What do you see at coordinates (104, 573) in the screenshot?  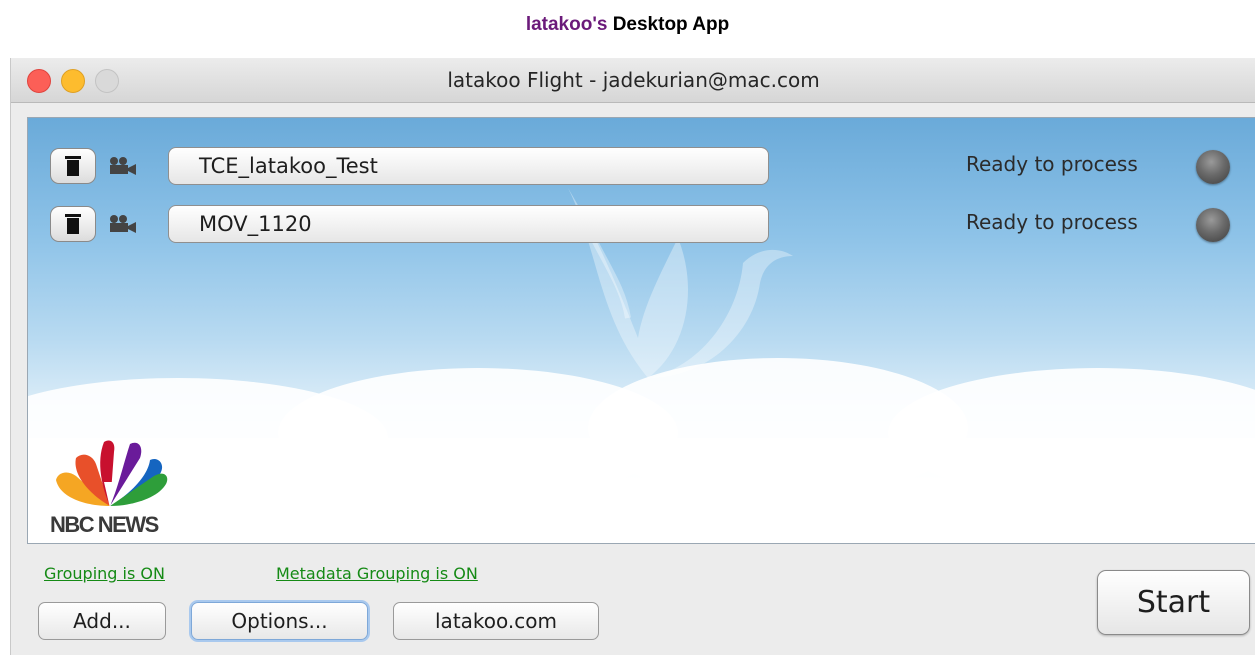 I see `grouping-toggle-link: Grouping is ON` at bounding box center [104, 573].